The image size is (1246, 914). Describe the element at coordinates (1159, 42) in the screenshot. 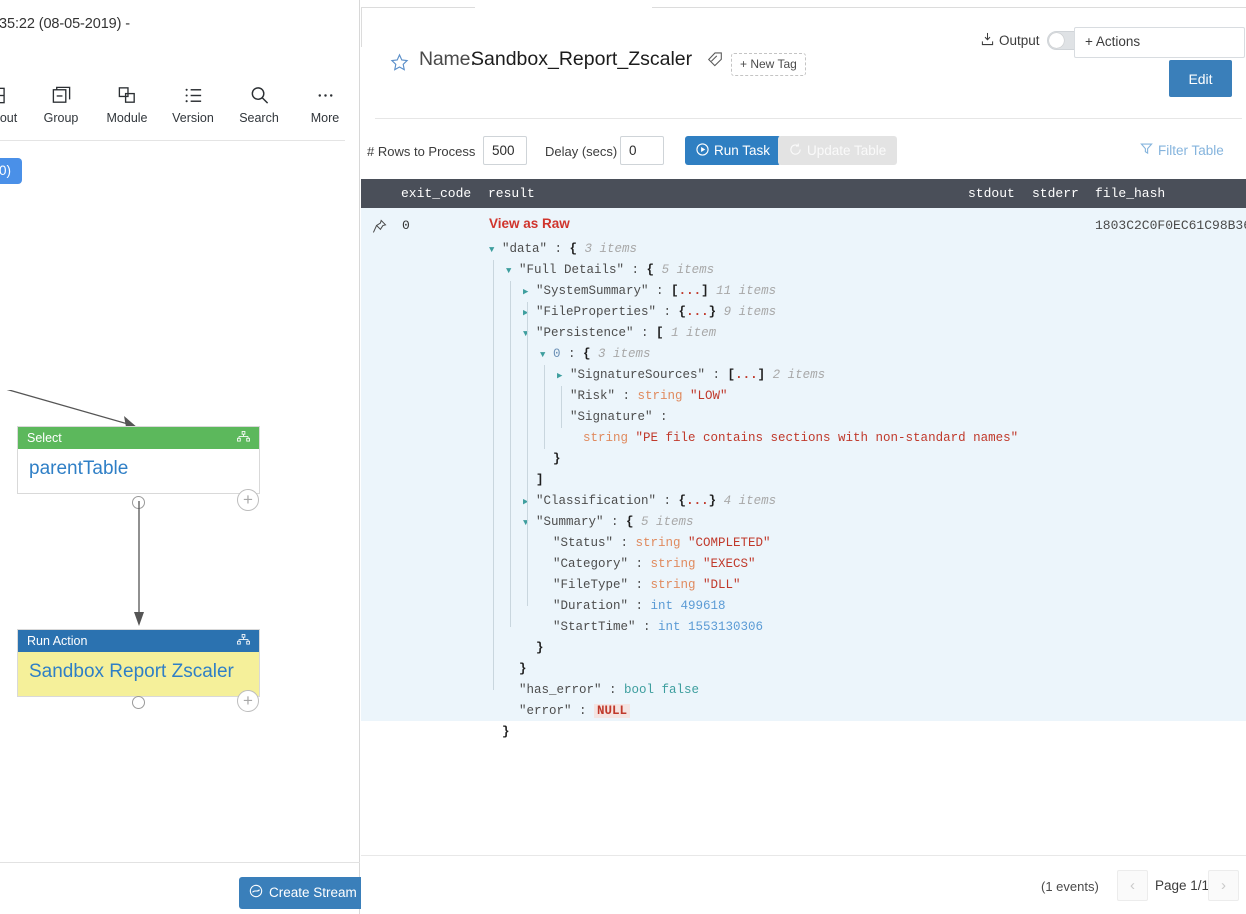

I see `actions-dropdown: + Actions` at that location.